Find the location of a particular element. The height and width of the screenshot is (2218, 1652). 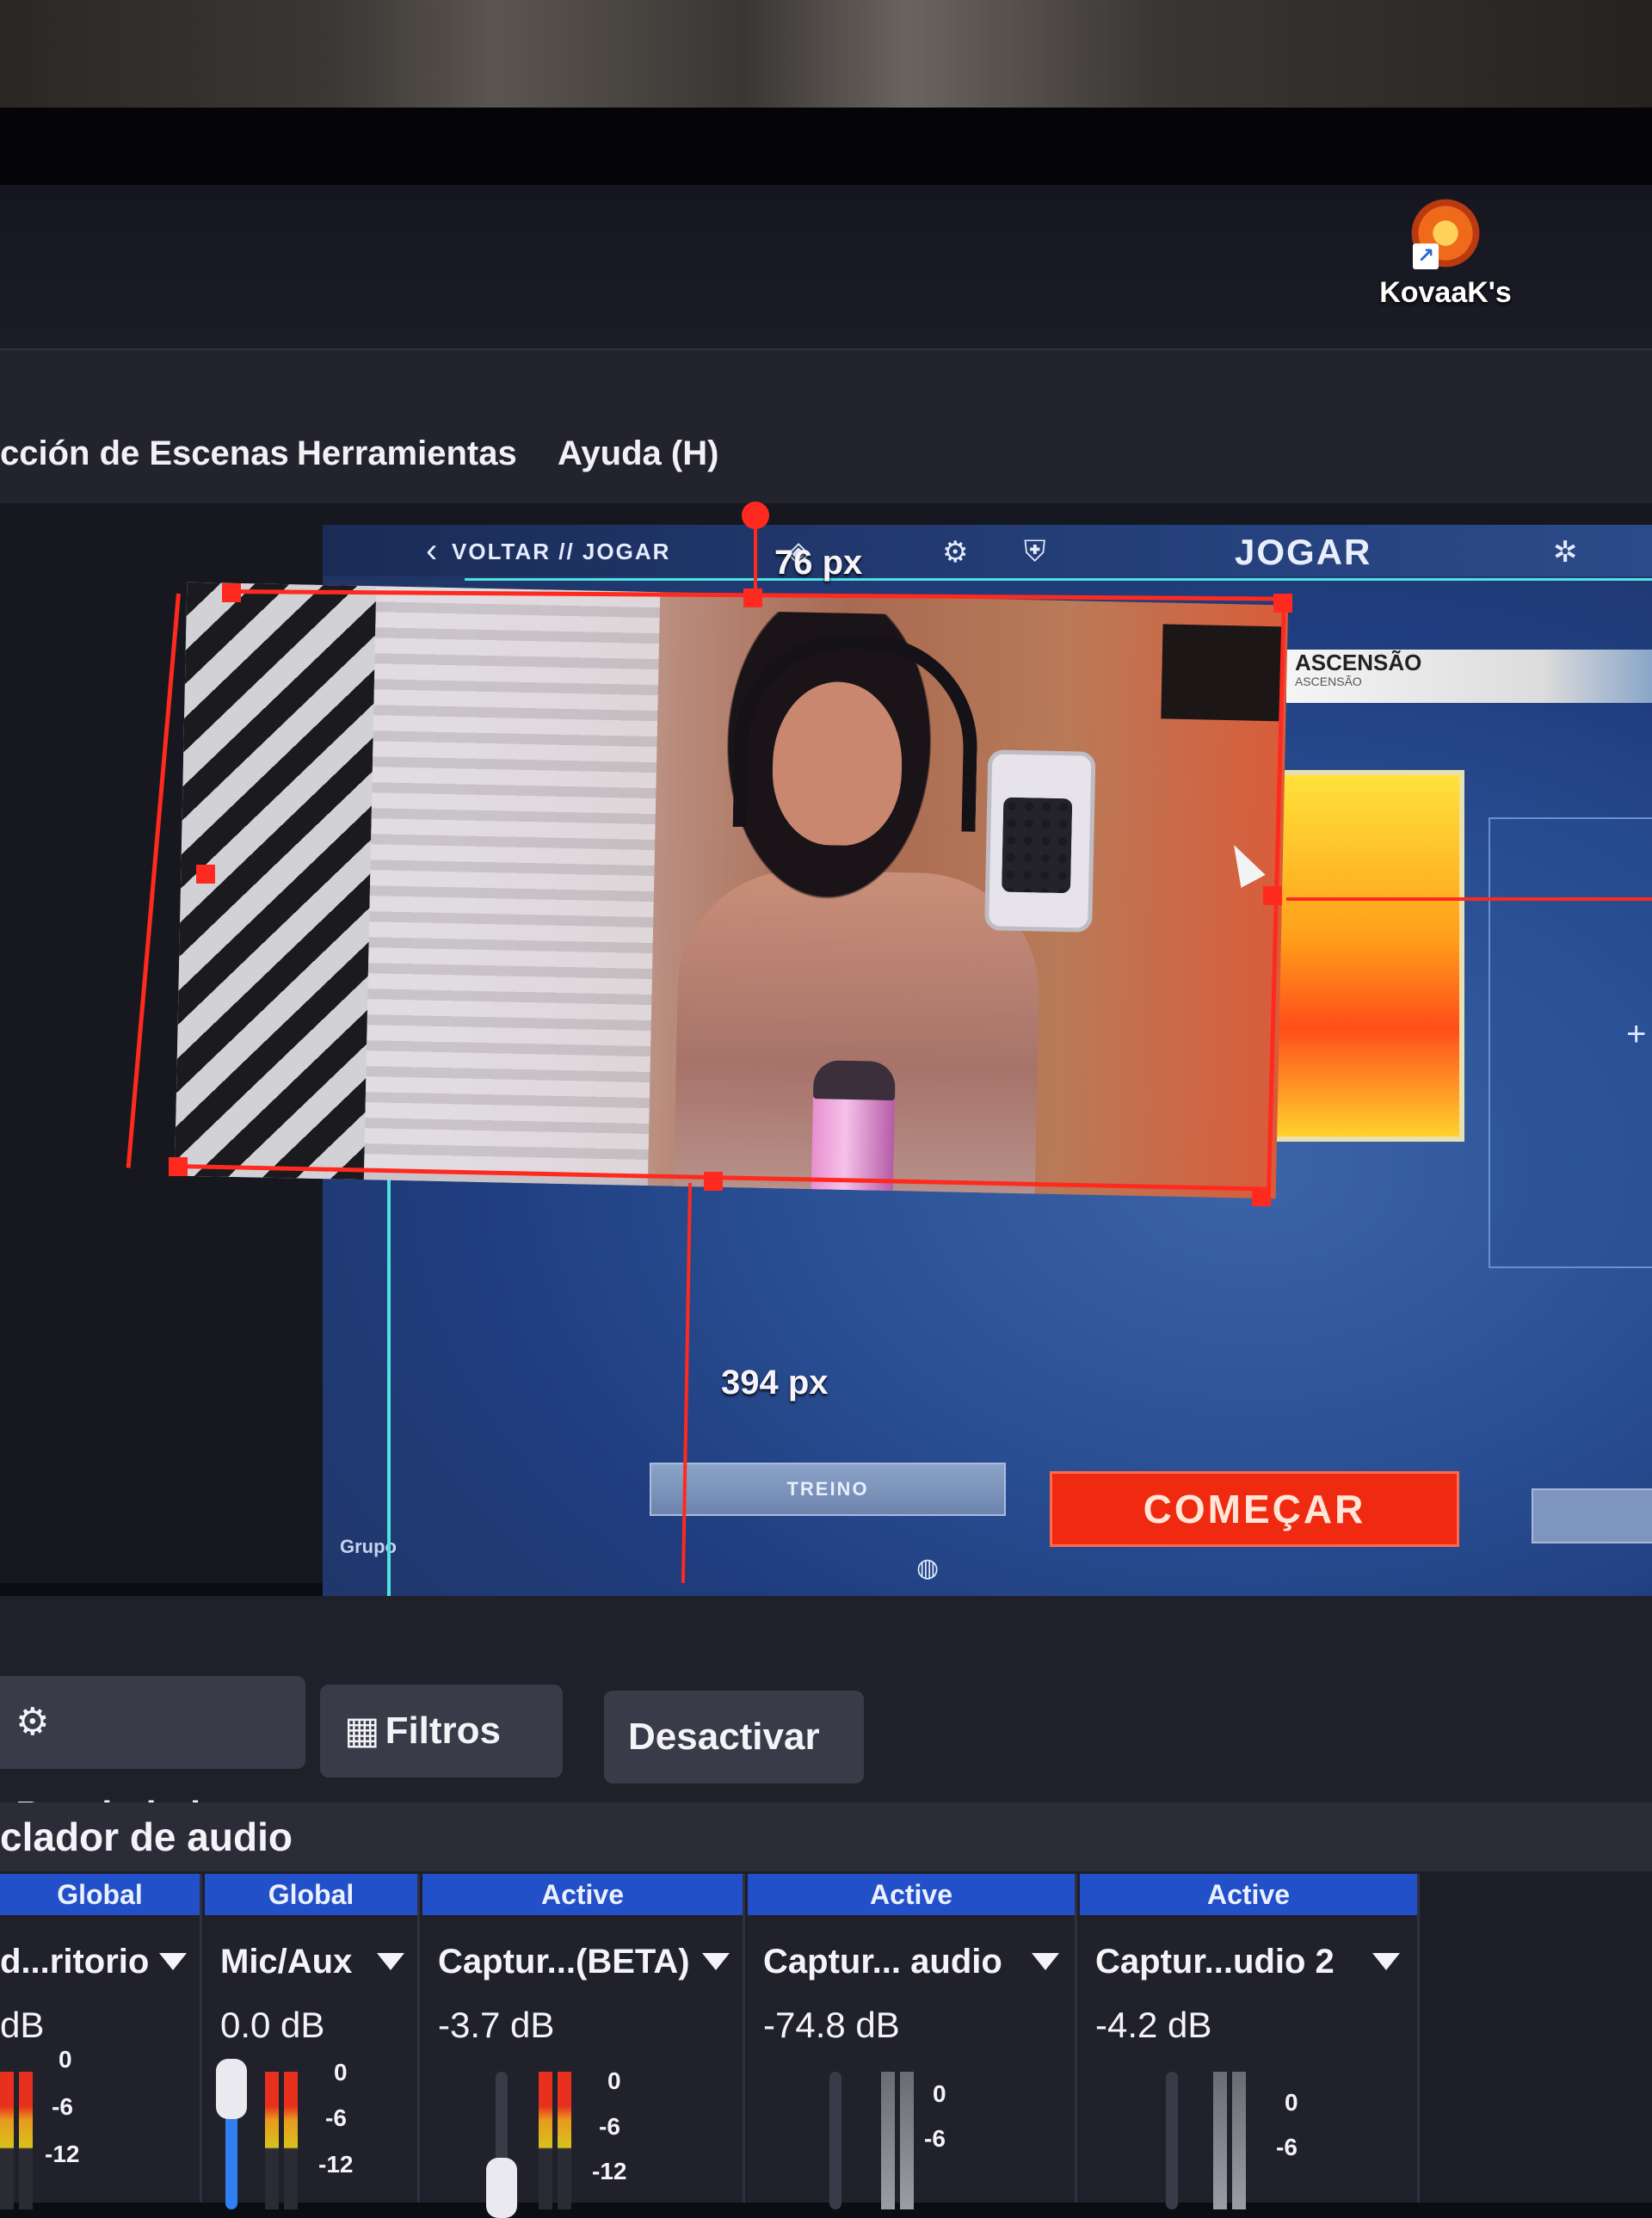

distance-guide-right is located at coordinates (1469, 899).